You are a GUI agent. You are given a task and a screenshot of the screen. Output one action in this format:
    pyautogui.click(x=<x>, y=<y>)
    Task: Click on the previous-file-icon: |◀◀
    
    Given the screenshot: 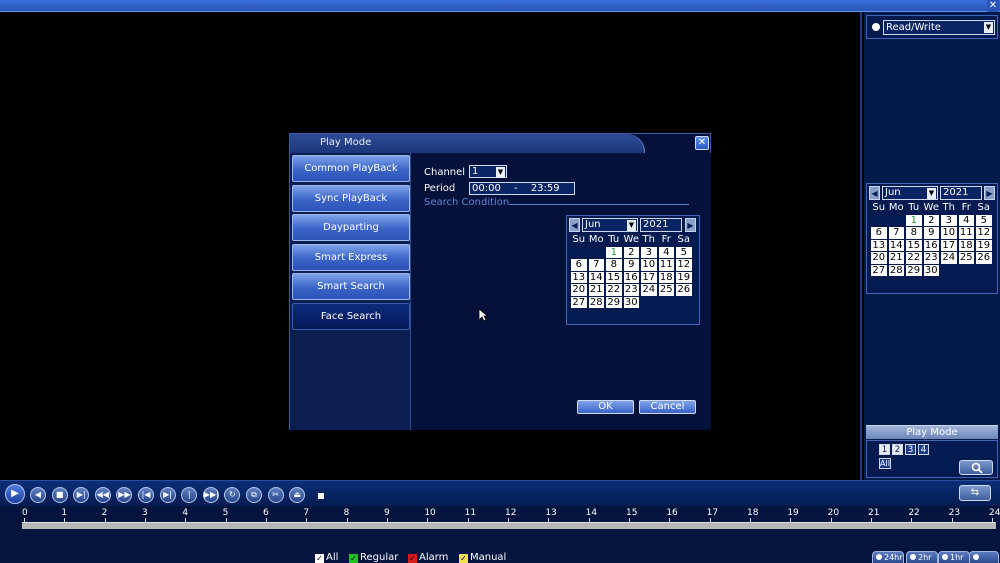 What is the action you would take?
    pyautogui.click(x=189, y=500)
    